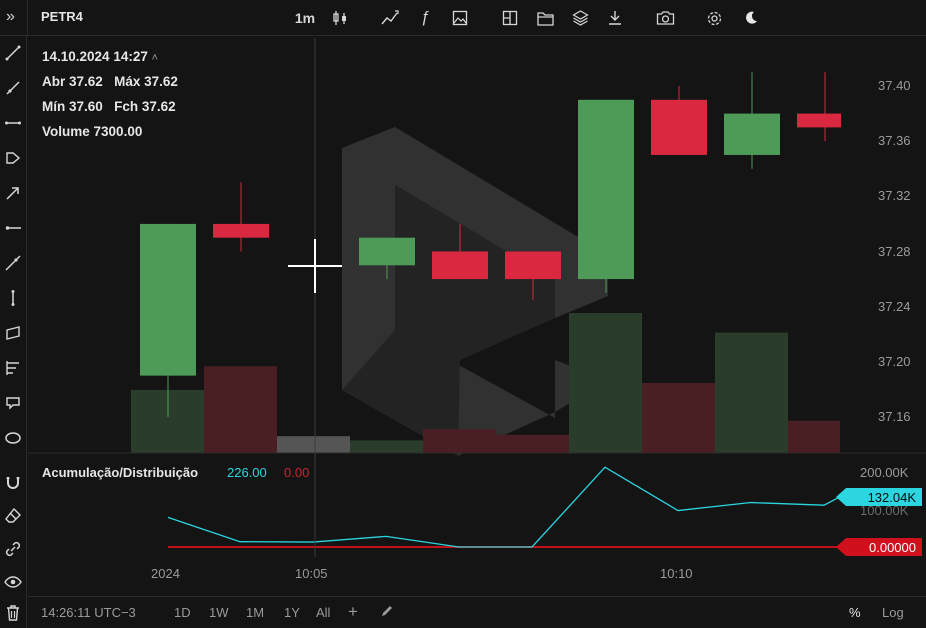 The width and height of the screenshot is (926, 628). Describe the element at coordinates (879, 497) in the screenshot. I see `ad-value-tag: 132.04K` at that location.